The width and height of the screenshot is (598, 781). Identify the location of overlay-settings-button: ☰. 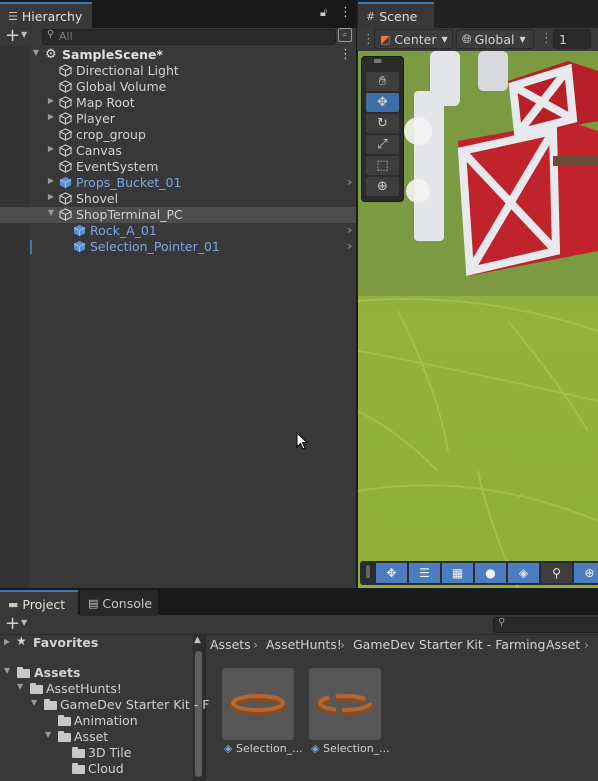
(424, 573).